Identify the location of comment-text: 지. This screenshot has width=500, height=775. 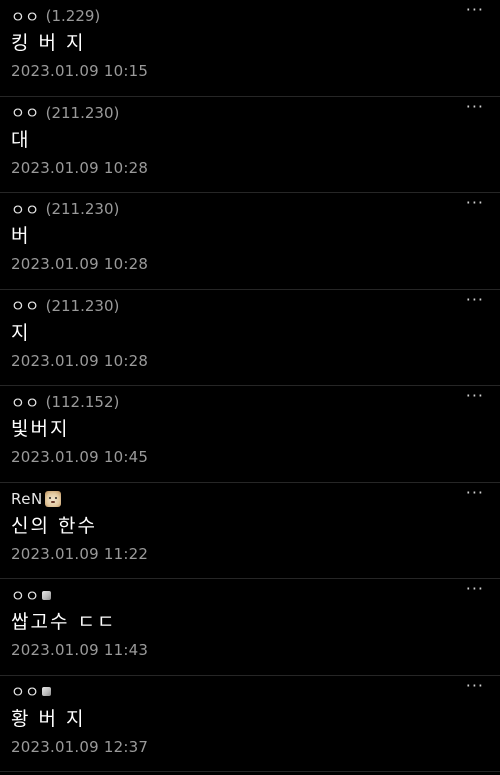
(21, 332).